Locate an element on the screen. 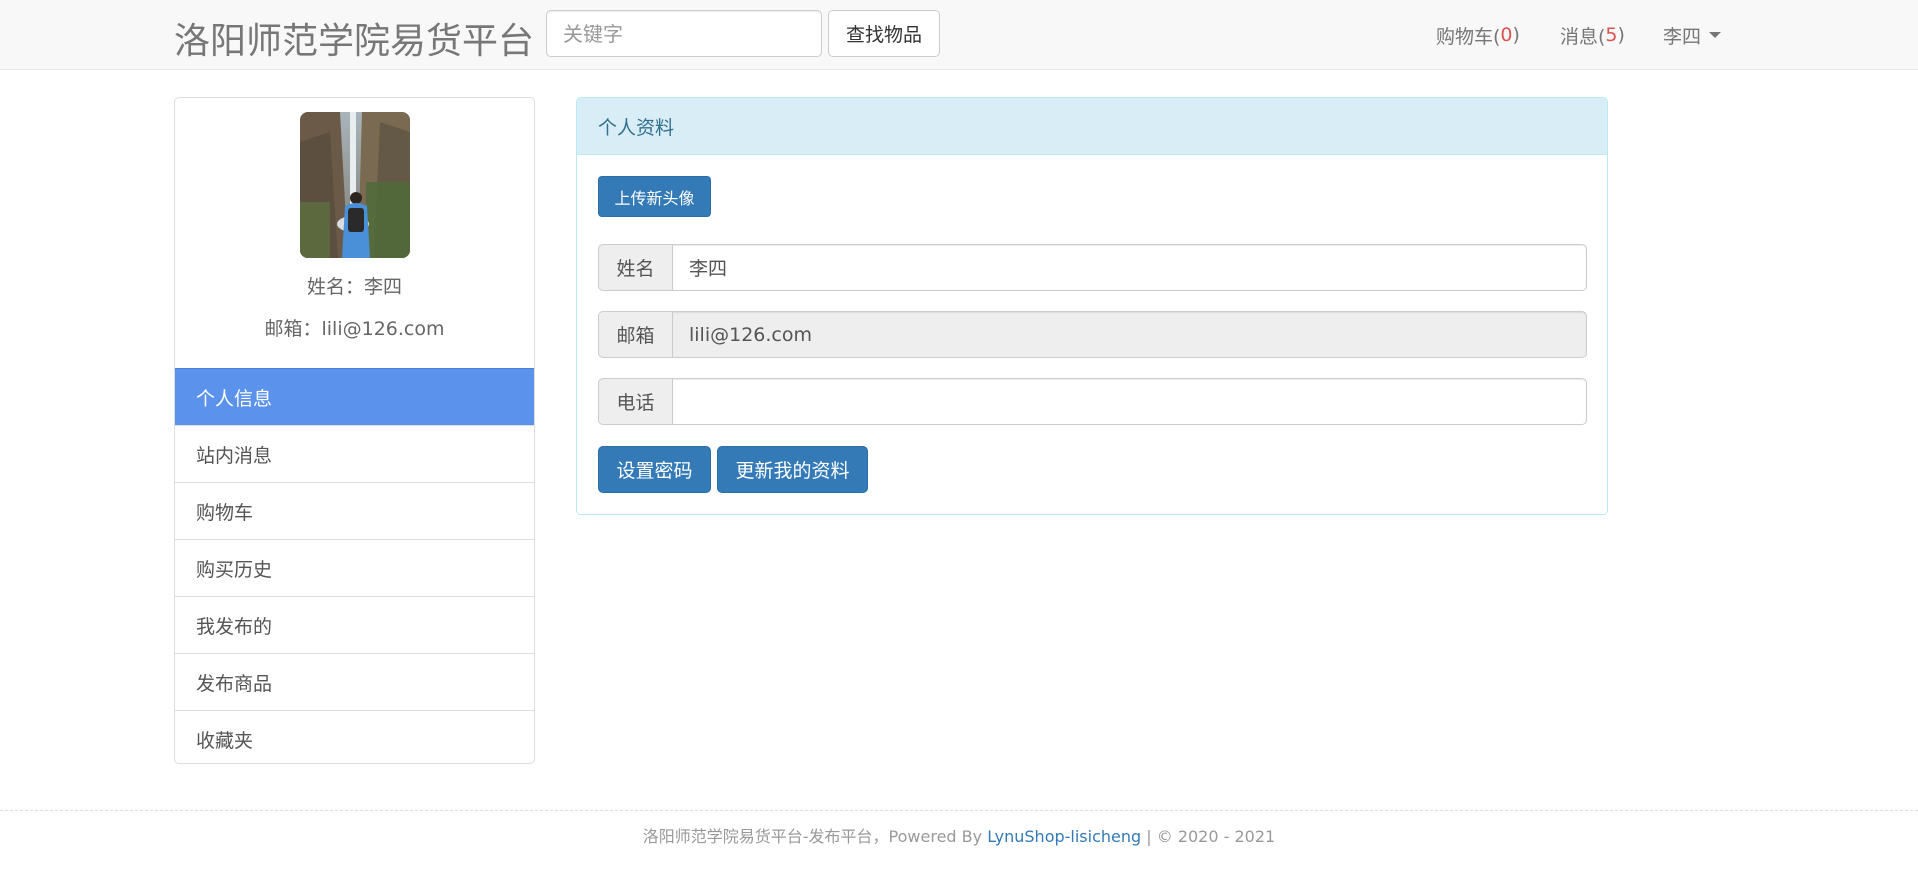 The height and width of the screenshot is (891, 1918). cart-close-paren: ) is located at coordinates (1516, 35).